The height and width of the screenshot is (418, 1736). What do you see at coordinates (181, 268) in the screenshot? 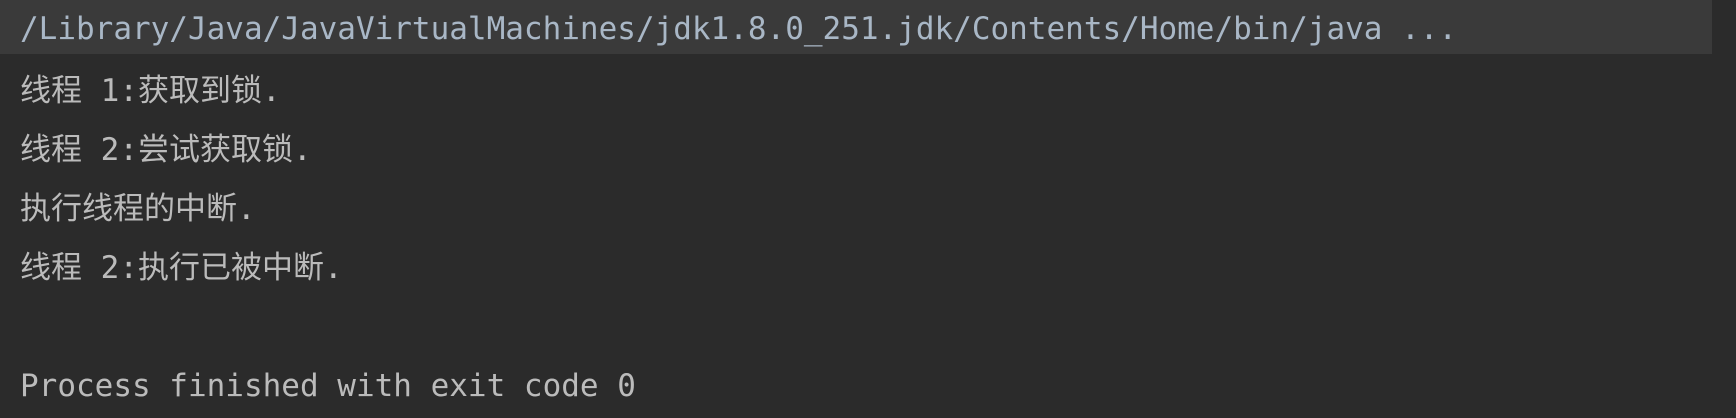
I see `output-line: 线程 2:执行已被中断.` at bounding box center [181, 268].